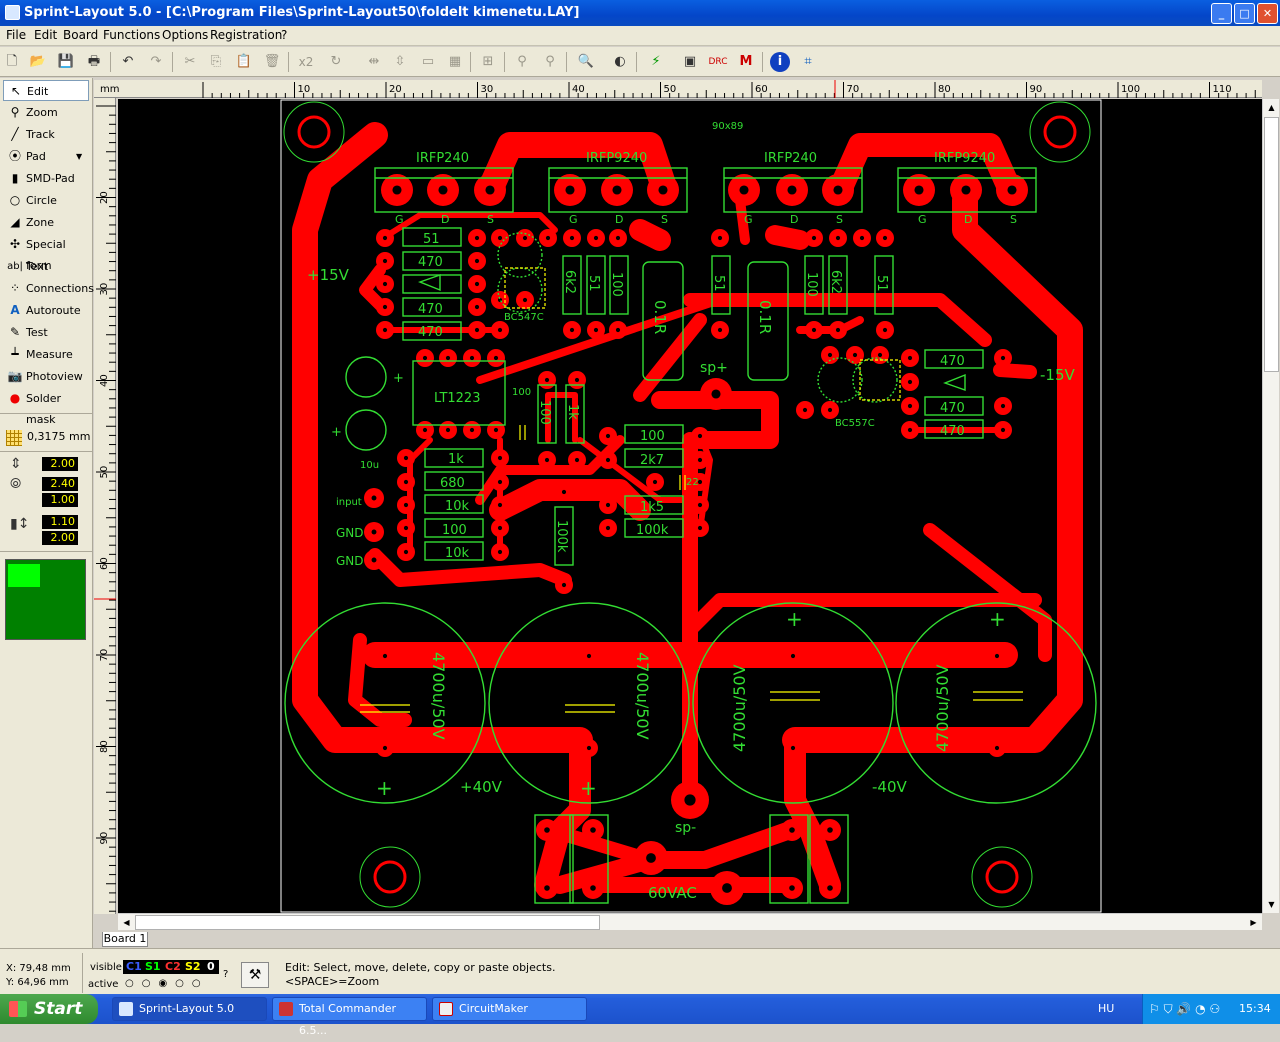 Image resolution: width=1280 pixels, height=1042 pixels. What do you see at coordinates (1221, 13) in the screenshot?
I see `minimize-button: _` at bounding box center [1221, 13].